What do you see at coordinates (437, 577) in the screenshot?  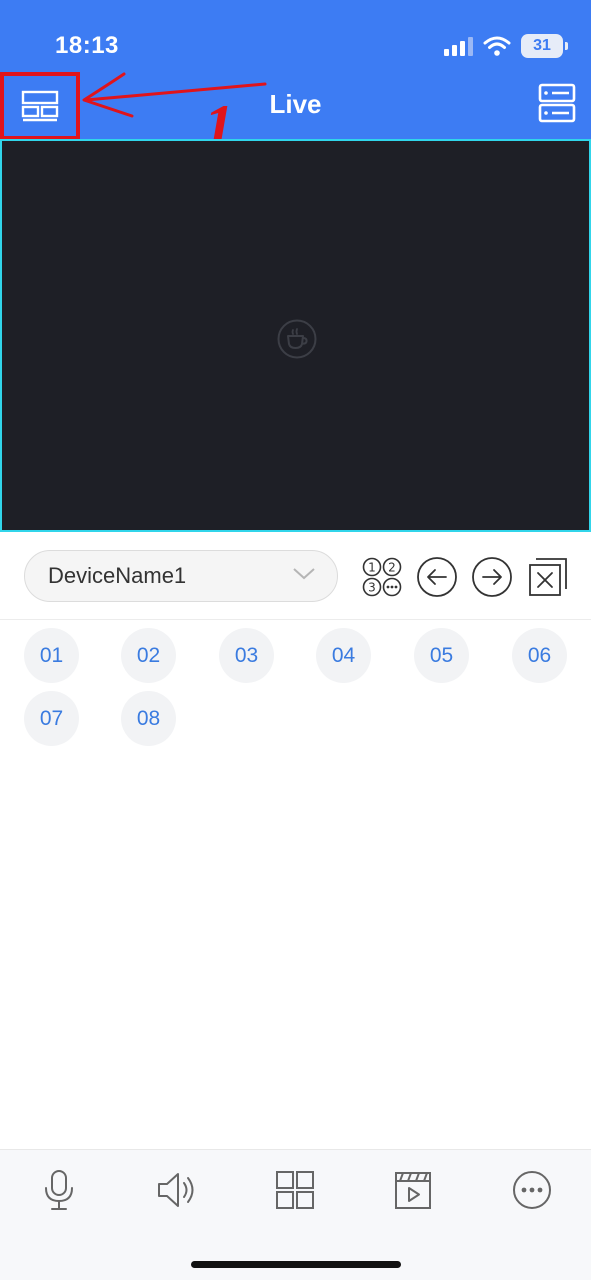 I see `arrow-left-circle-icon` at bounding box center [437, 577].